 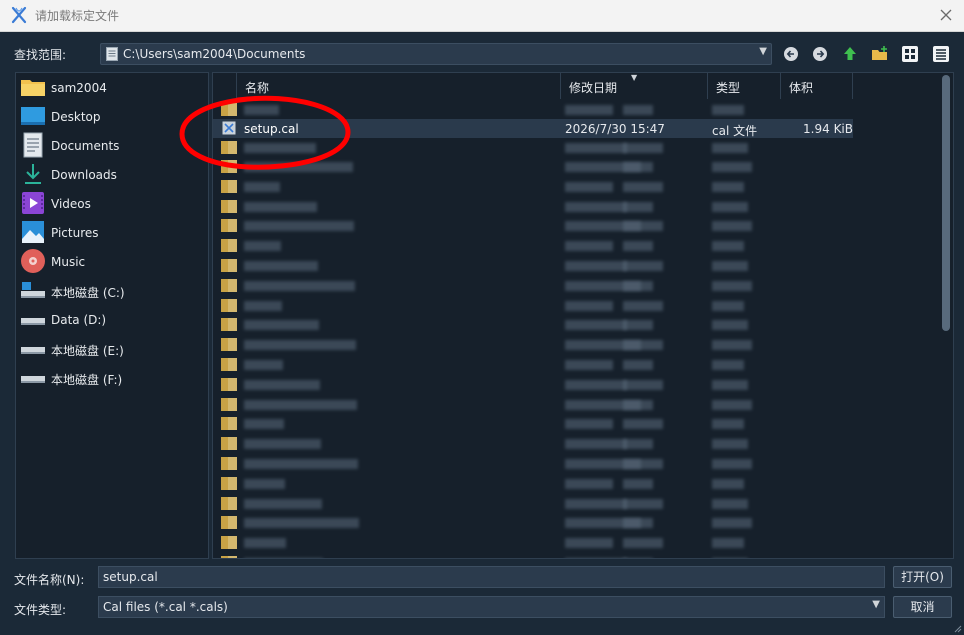 What do you see at coordinates (922, 607) in the screenshot?
I see `cancel-button: 取消` at bounding box center [922, 607].